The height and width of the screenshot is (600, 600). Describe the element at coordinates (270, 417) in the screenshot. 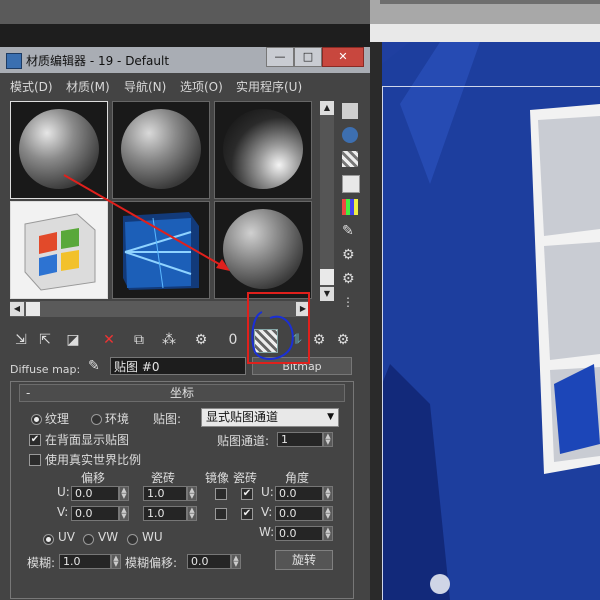

I see `mapping-dropdown: 显式贴图通道 ▼` at that location.